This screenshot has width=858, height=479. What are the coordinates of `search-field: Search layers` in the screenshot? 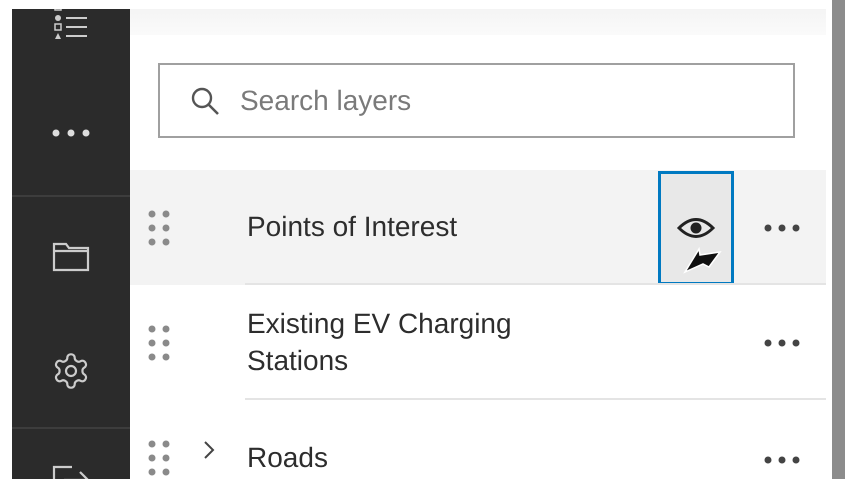 It's located at (476, 100).